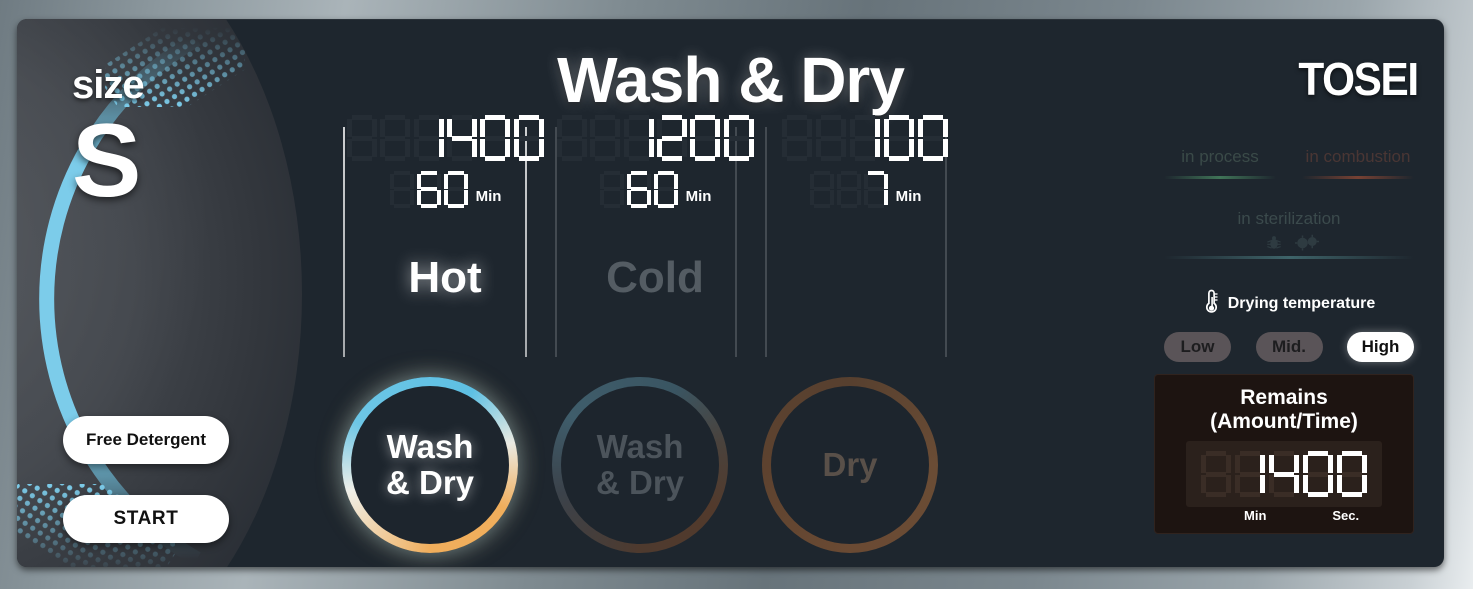 This screenshot has height=589, width=1473. I want to click on program-button-label: Dry, so click(850, 464).